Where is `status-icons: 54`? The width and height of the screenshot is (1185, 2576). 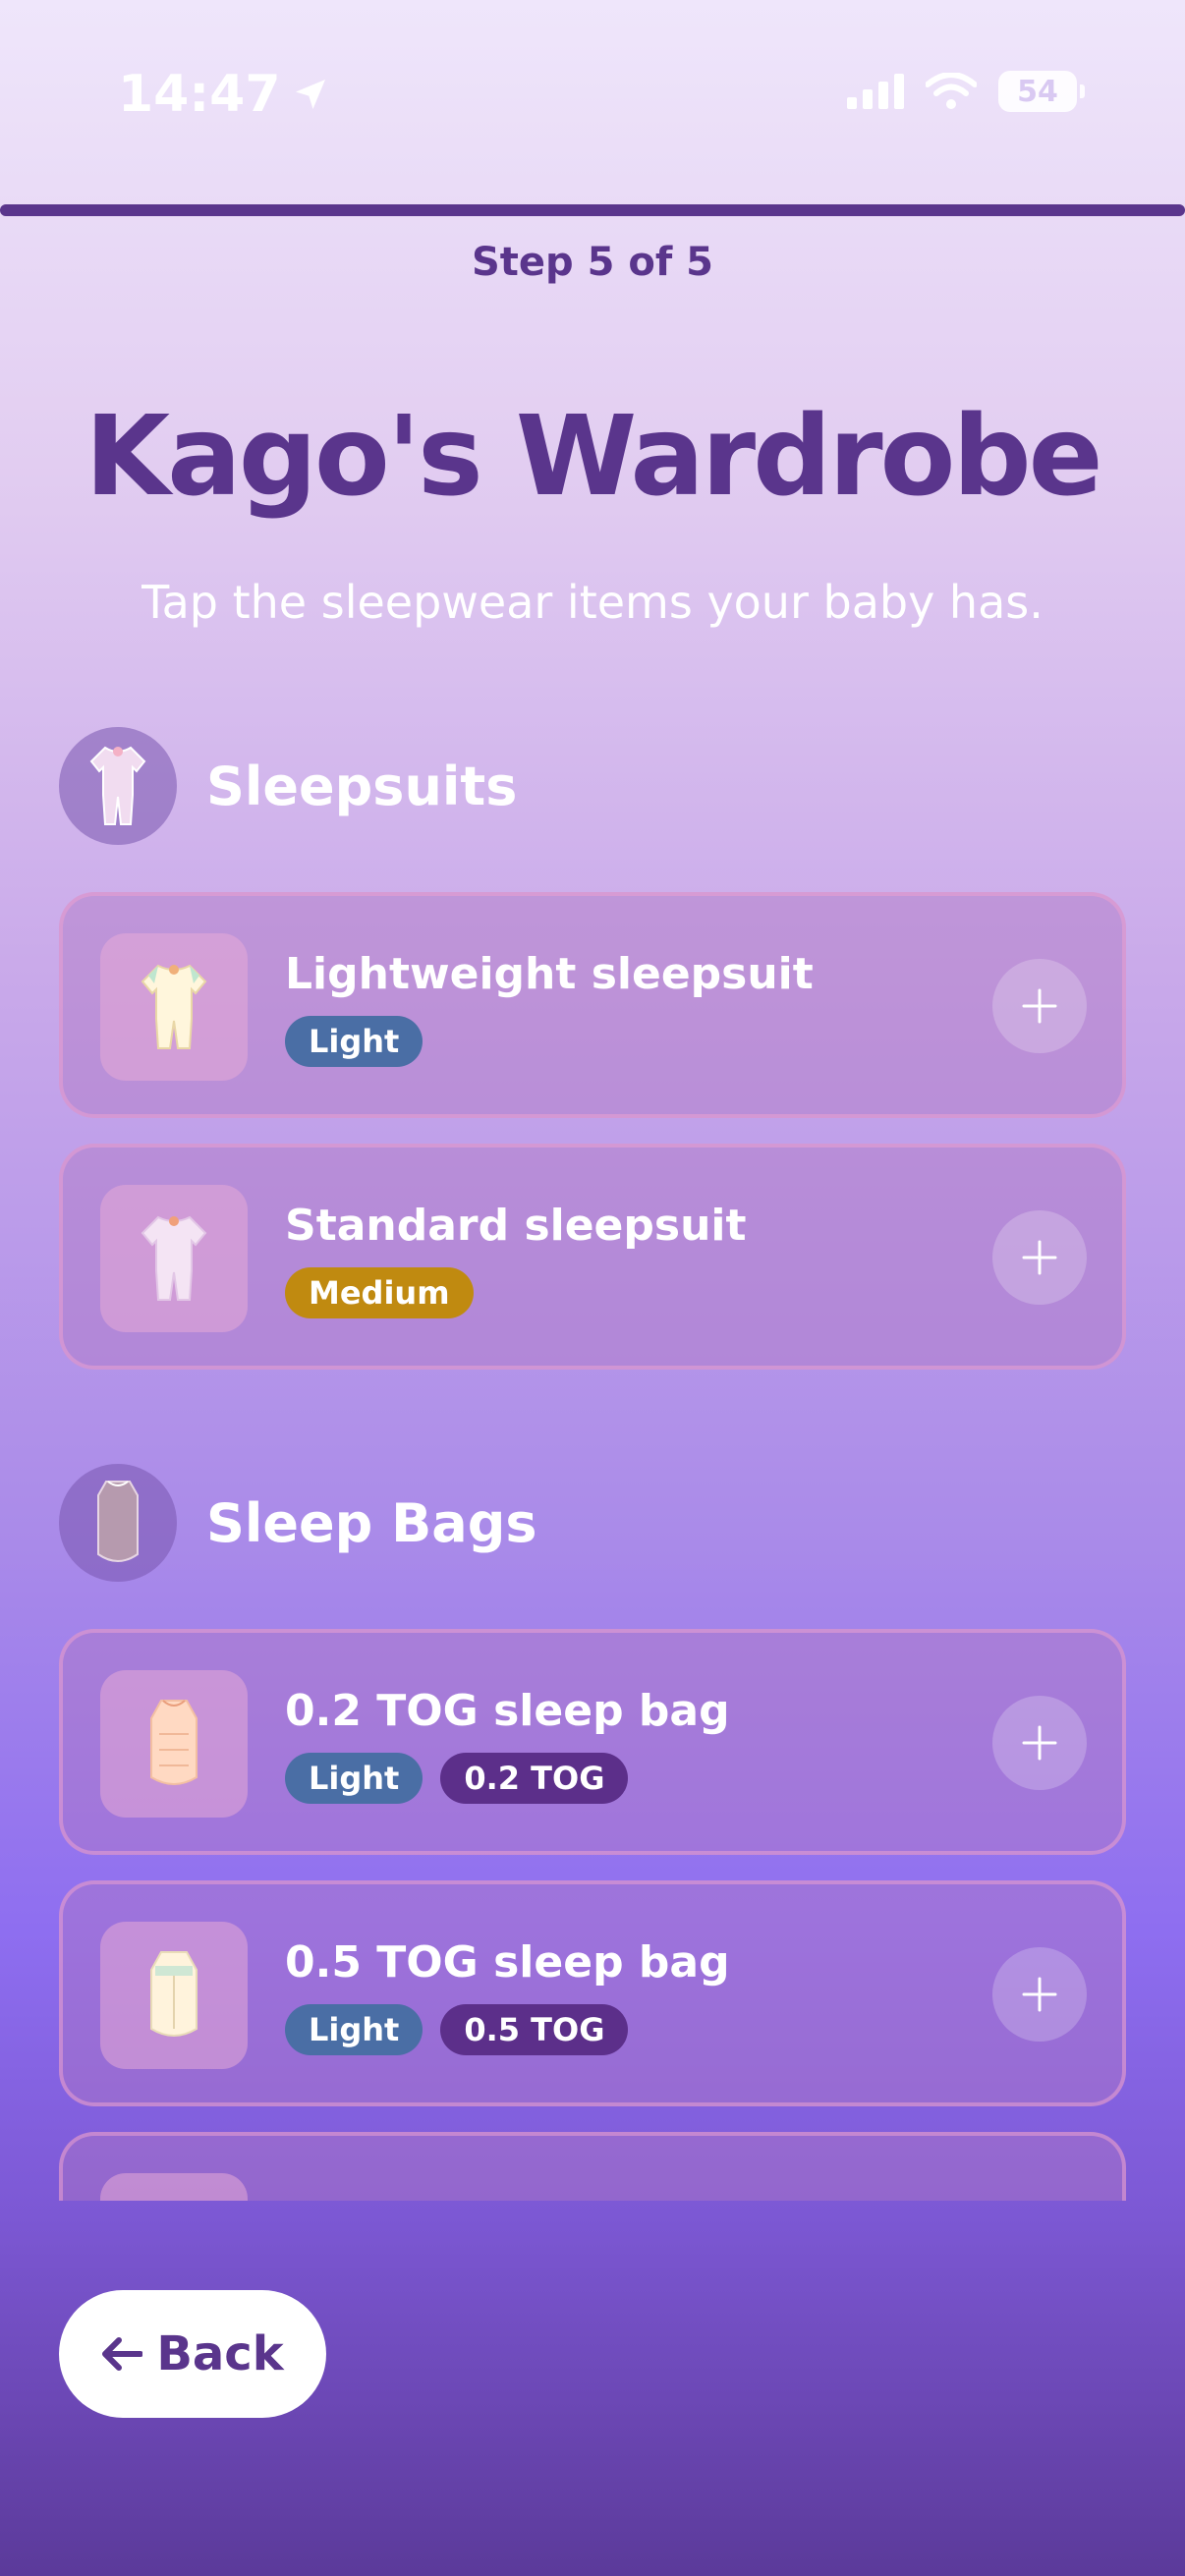 status-icons: 54 is located at coordinates (966, 91).